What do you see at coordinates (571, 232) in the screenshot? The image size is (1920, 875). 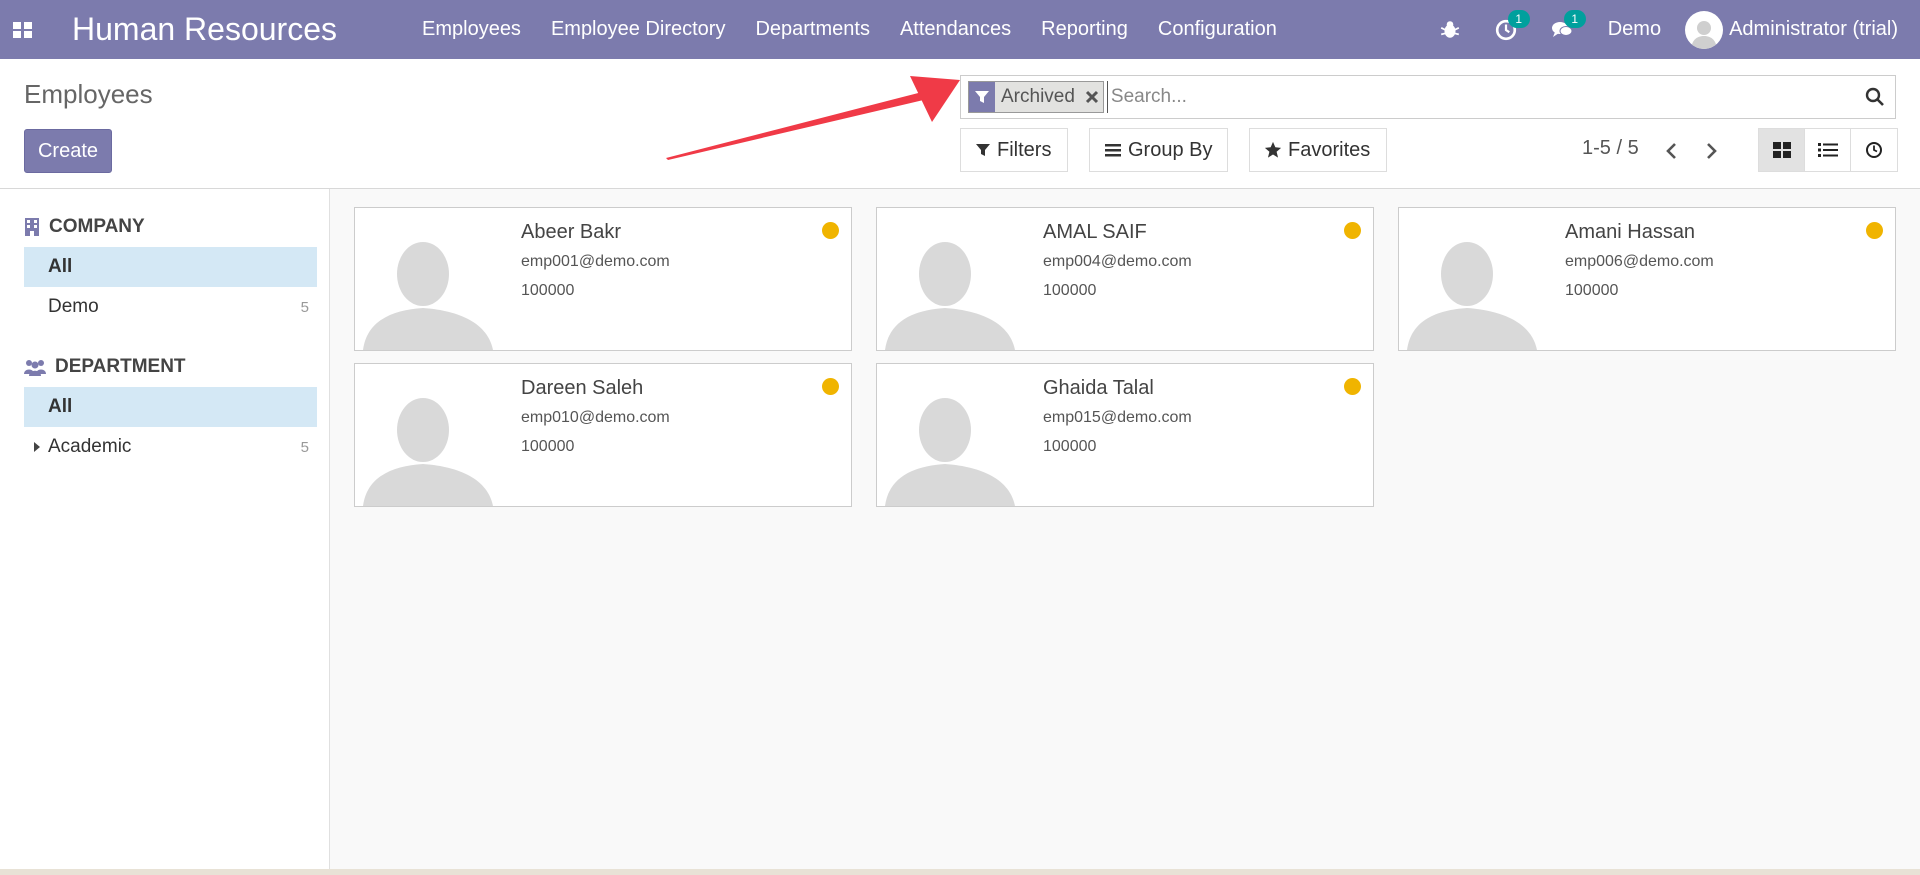 I see `employee-name: Abeer Bakr` at bounding box center [571, 232].